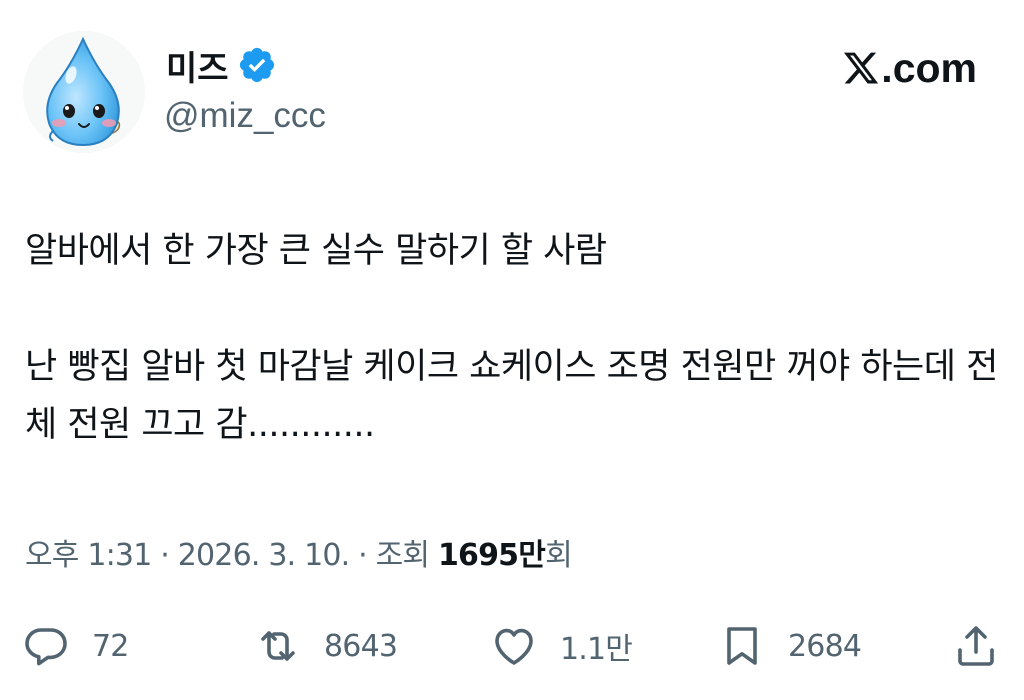 The image size is (1024, 700). What do you see at coordinates (46, 647) in the screenshot?
I see `reply-icon` at bounding box center [46, 647].